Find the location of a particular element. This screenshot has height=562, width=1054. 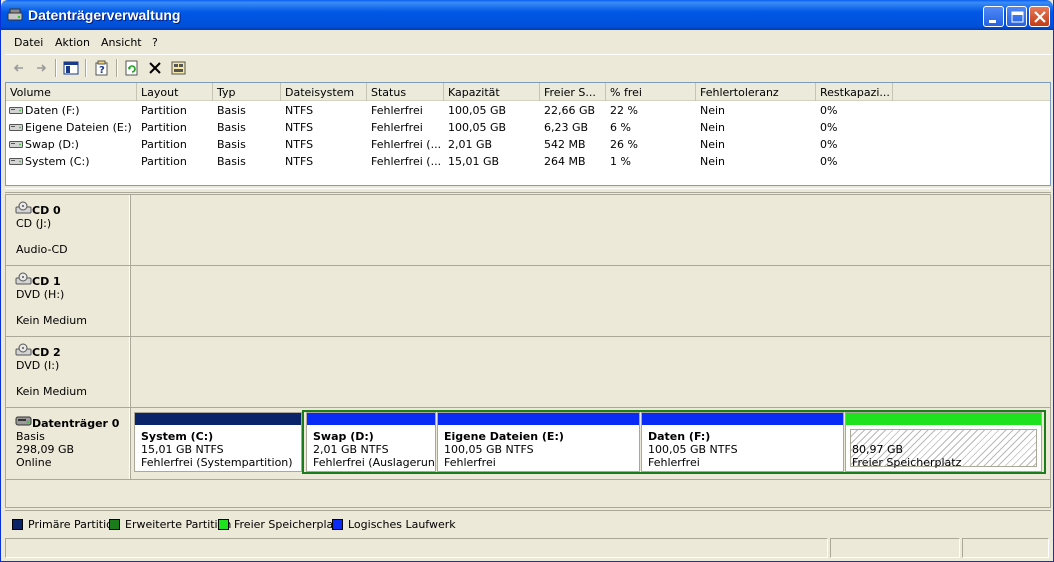

cell-dateisystem: NTFS is located at coordinates (299, 161).